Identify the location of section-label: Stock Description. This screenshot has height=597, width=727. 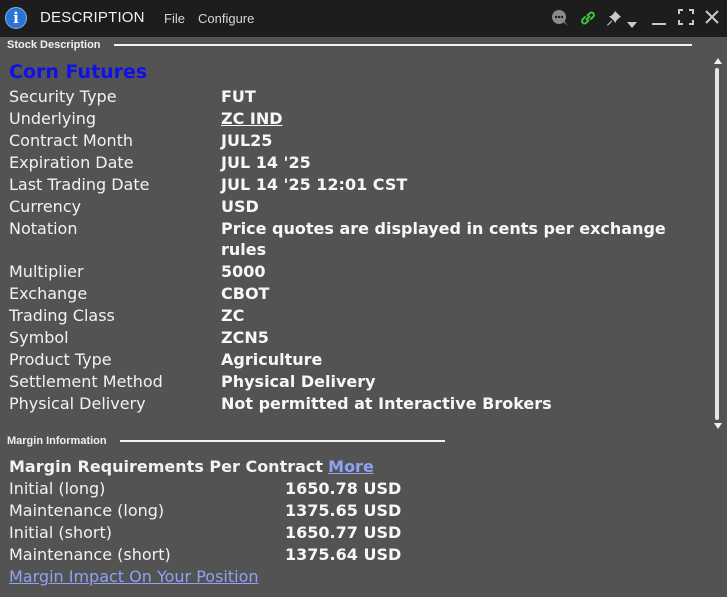
(54, 45).